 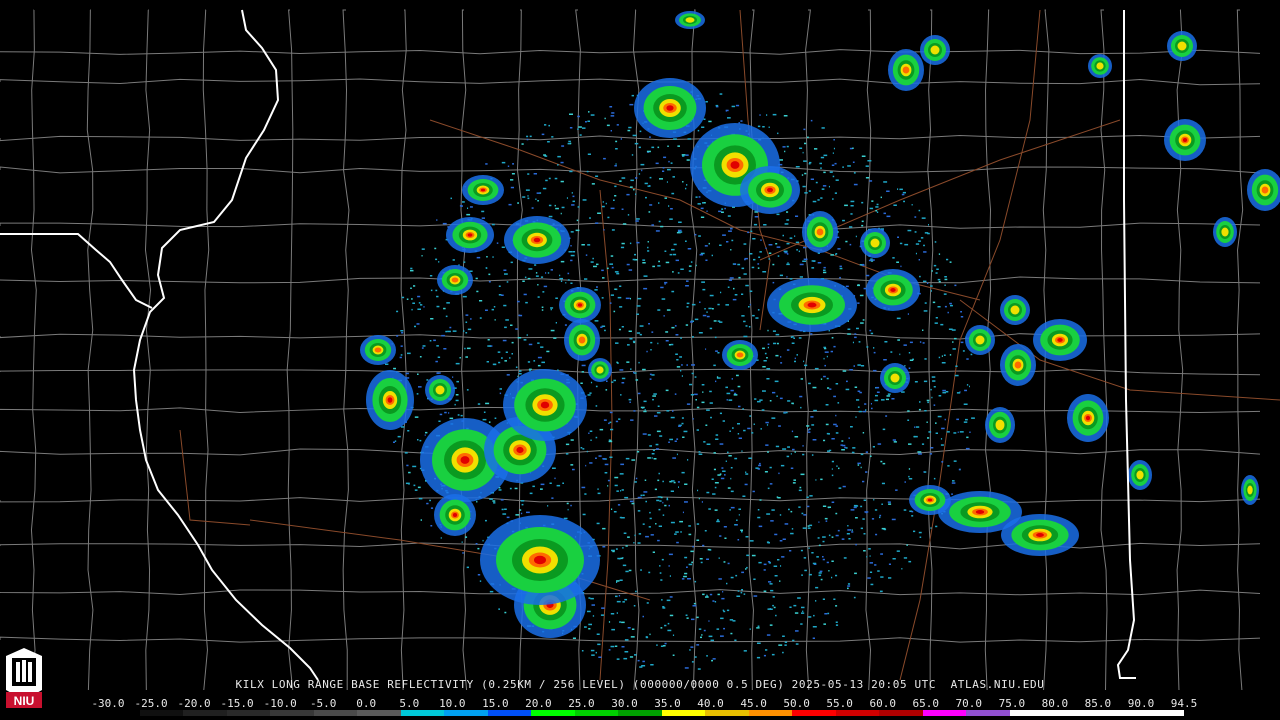 What do you see at coordinates (753, 703) in the screenshot?
I see `colorbar-tick-label: 45.0` at bounding box center [753, 703].